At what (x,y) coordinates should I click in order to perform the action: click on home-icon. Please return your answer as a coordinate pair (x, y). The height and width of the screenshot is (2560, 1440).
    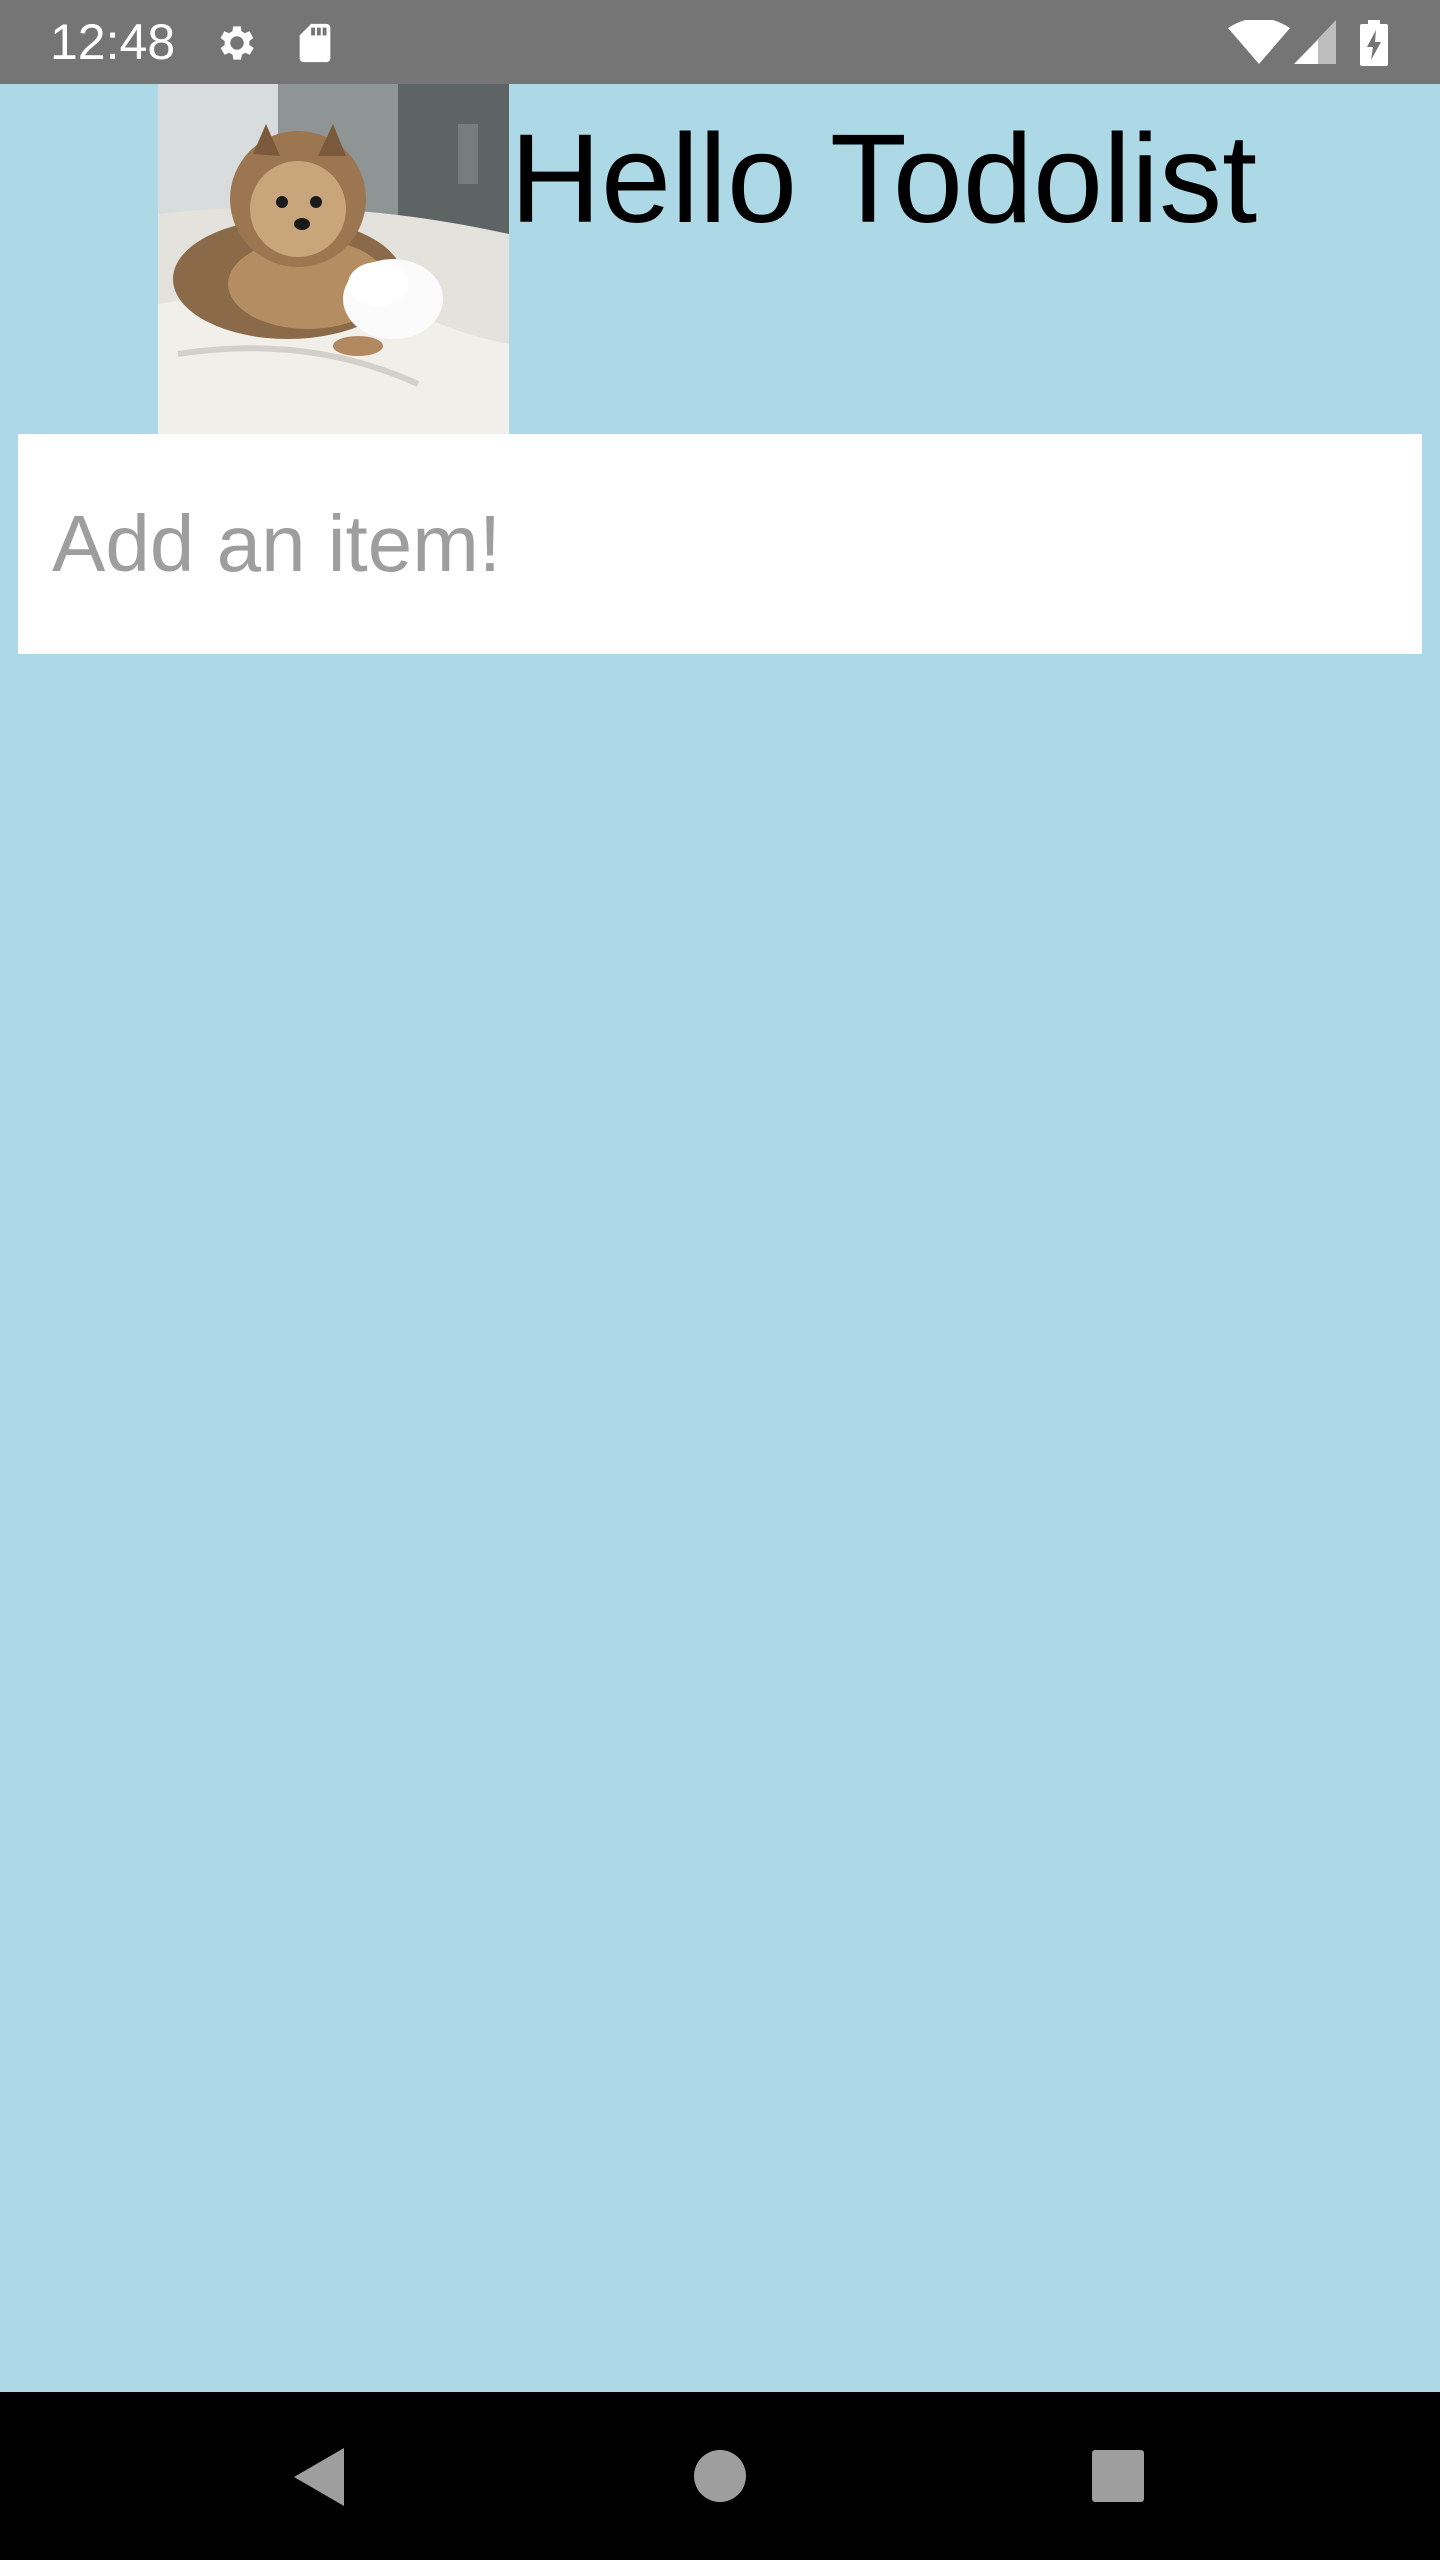
    Looking at the image, I should click on (720, 2490).